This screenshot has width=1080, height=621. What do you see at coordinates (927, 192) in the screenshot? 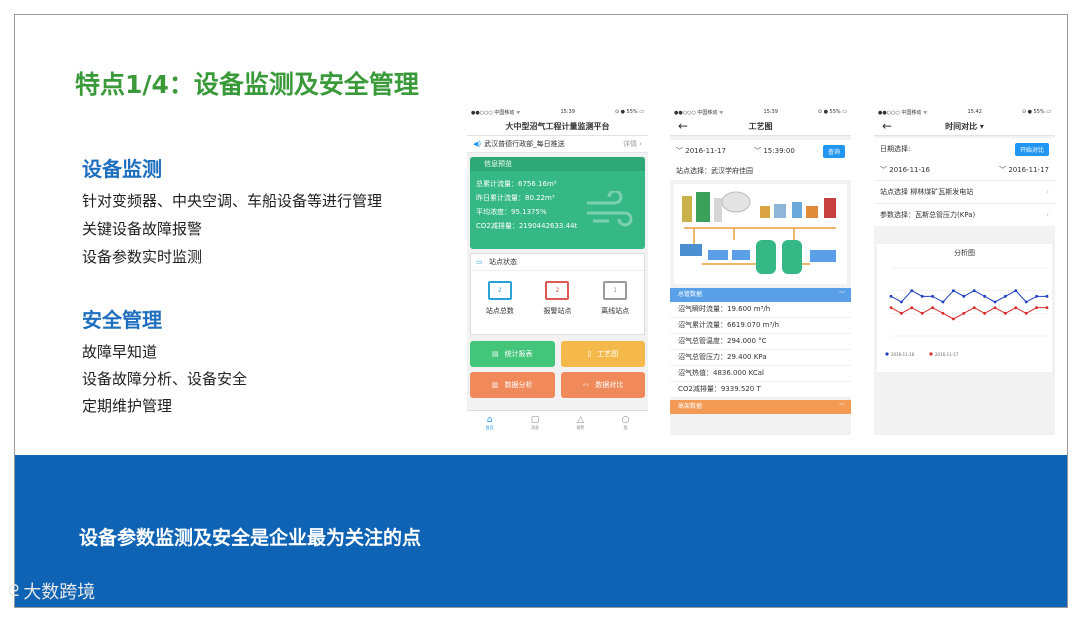
I see `site-select: 站点选择 柳林煤矿瓦斯发电站` at bounding box center [927, 192].